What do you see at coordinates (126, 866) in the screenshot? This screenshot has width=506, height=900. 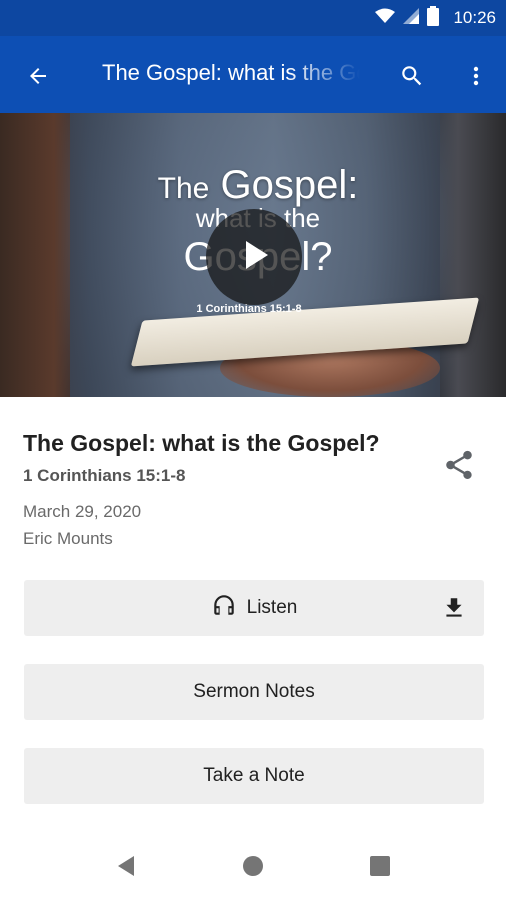 I see `nav-back-icon` at bounding box center [126, 866].